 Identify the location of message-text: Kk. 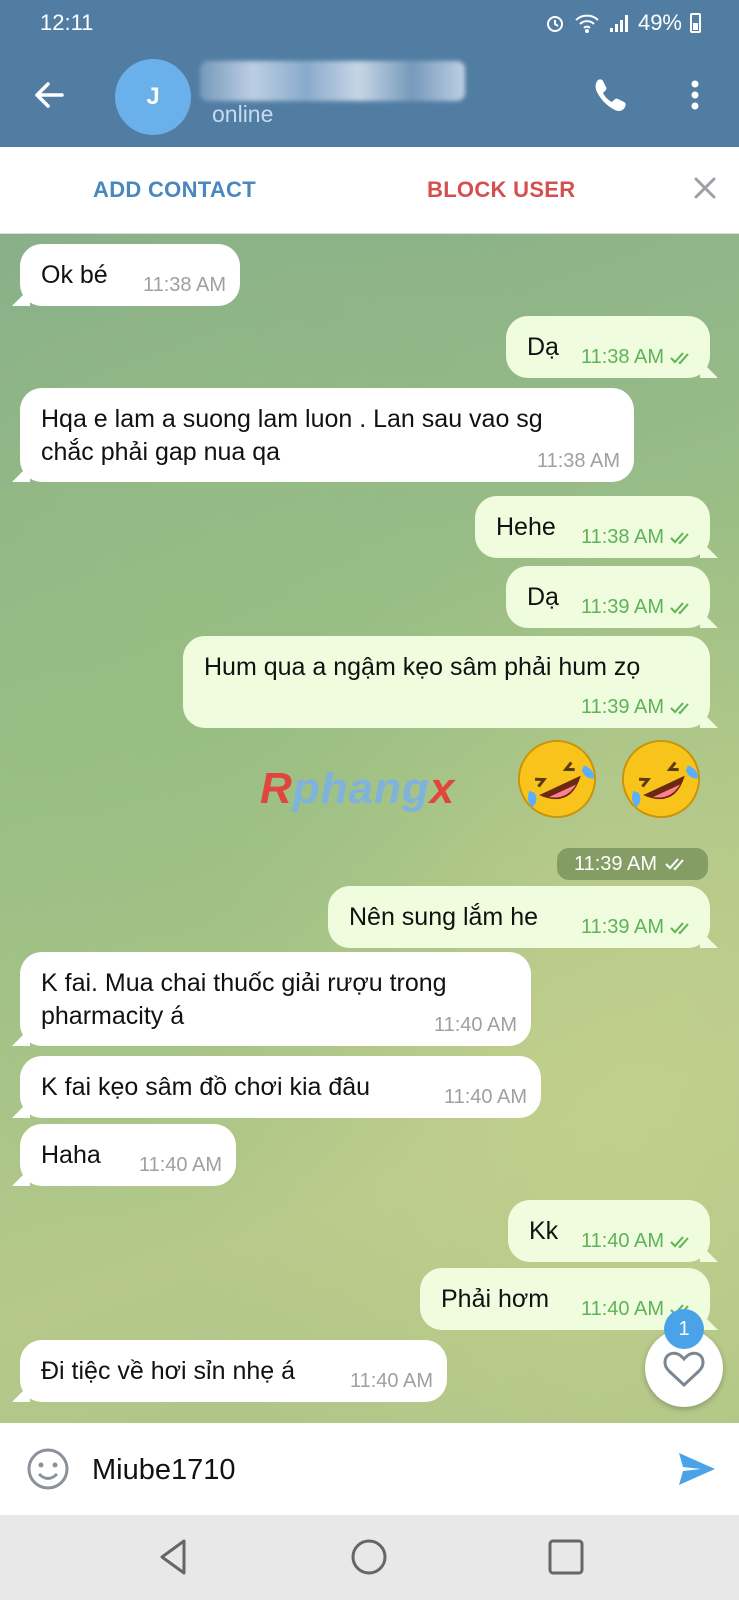
(544, 1231).